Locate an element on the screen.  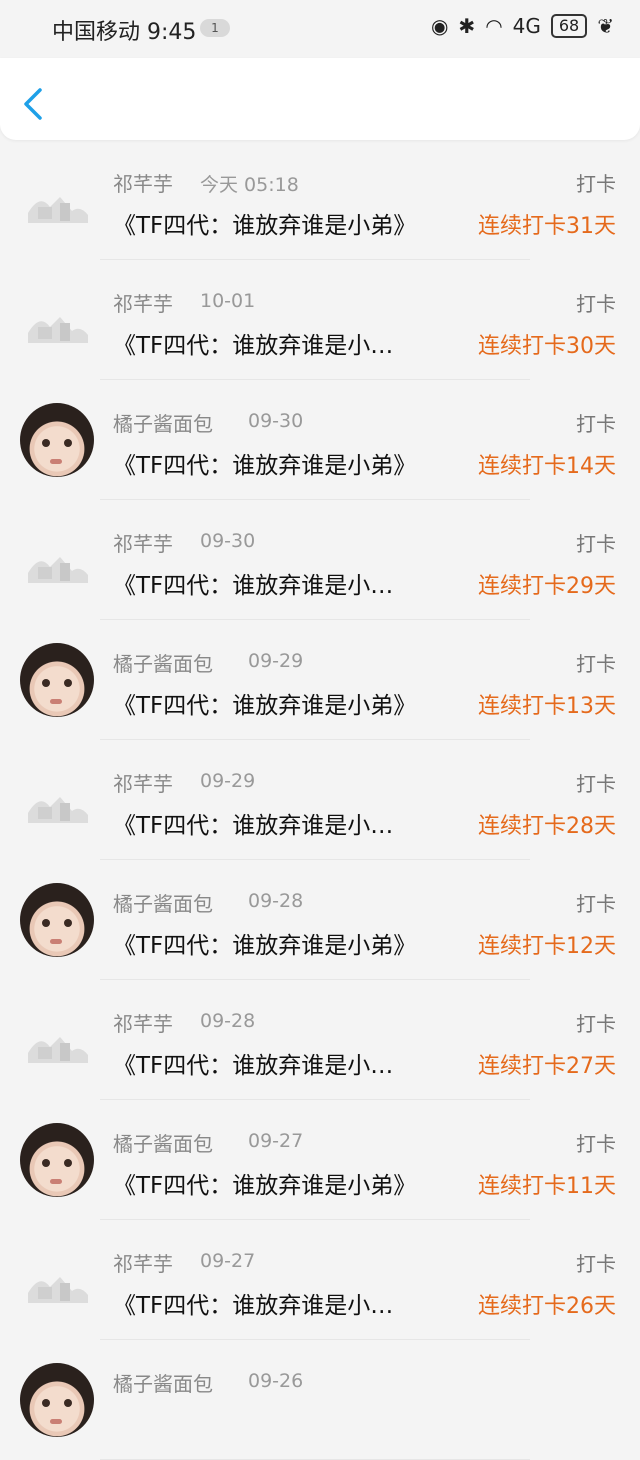
timestamp: 09-26 is located at coordinates (276, 1381).